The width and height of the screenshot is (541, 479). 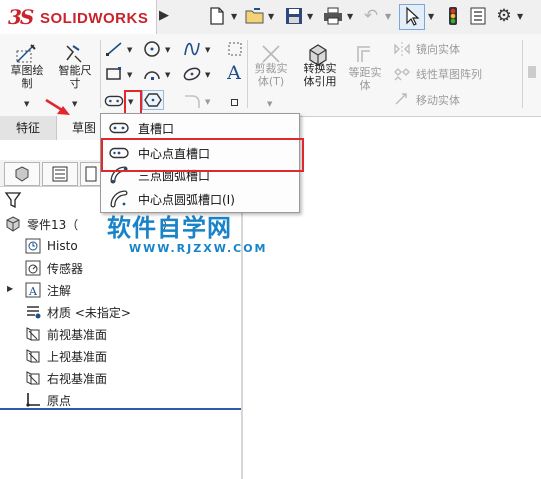 What do you see at coordinates (320, 75) in the screenshot?
I see `convert-entities-button: 转换实 体引用` at bounding box center [320, 75].